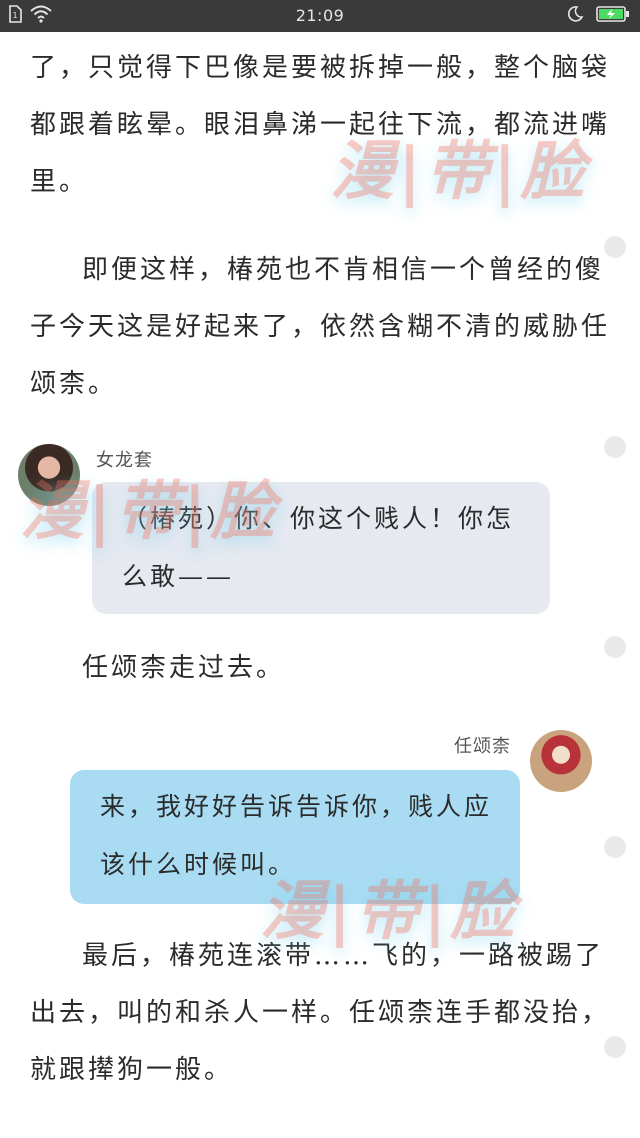 The height and width of the screenshot is (1138, 640). I want to click on avatar-ren-songnai, so click(561, 761).